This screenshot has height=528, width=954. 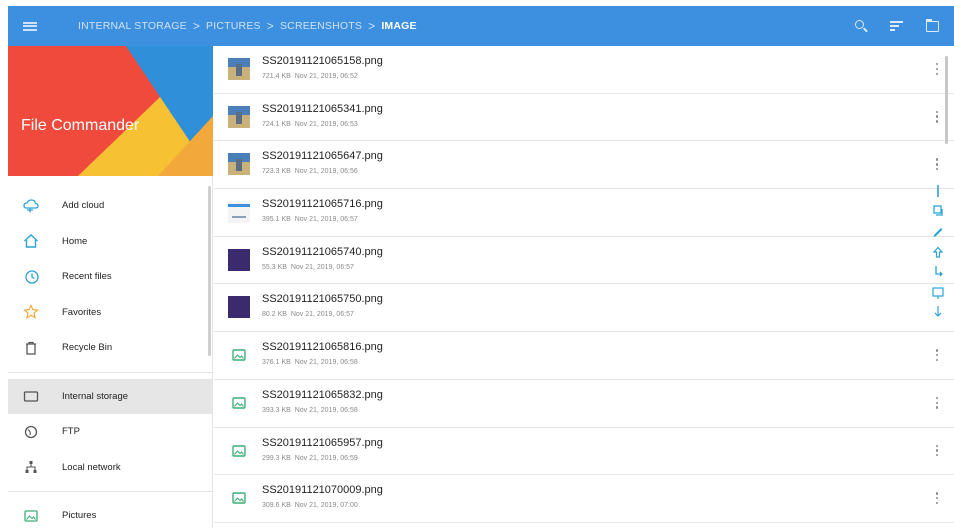 What do you see at coordinates (310, 124) in the screenshot?
I see `file-meta: 724.1 KB Nov 21, 2019, 06:53` at bounding box center [310, 124].